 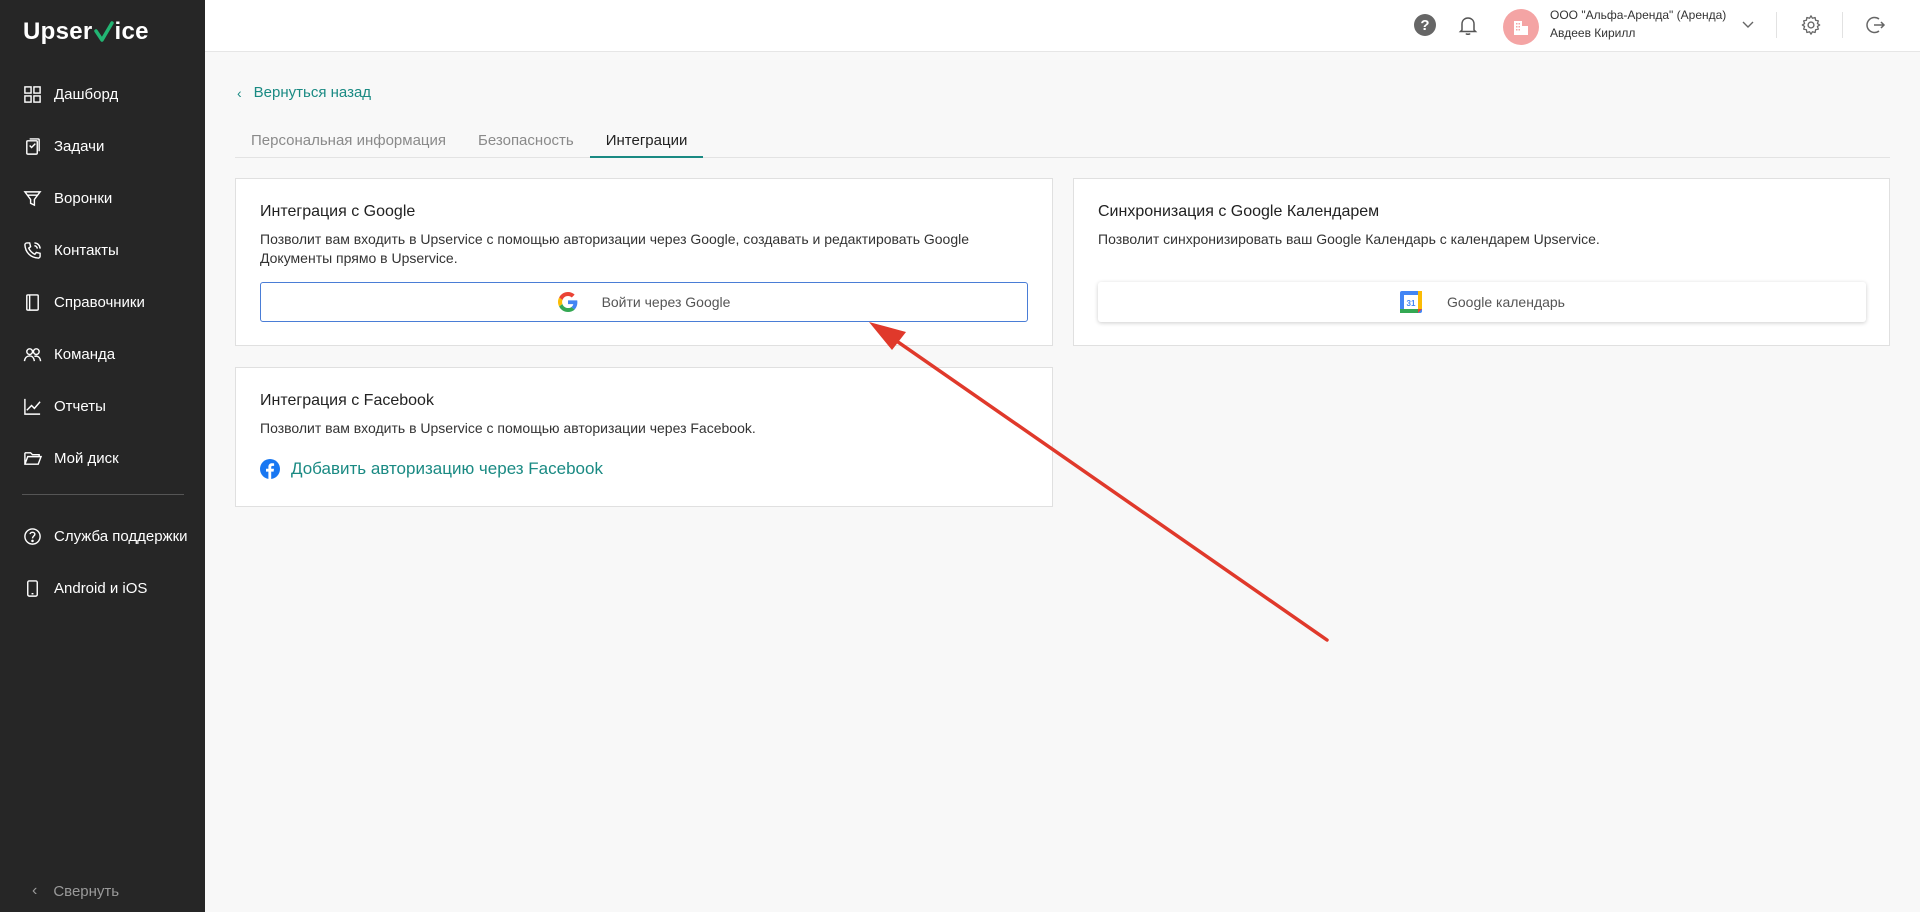 I want to click on sidebar-item-directories: Справочники, so click(x=102, y=302).